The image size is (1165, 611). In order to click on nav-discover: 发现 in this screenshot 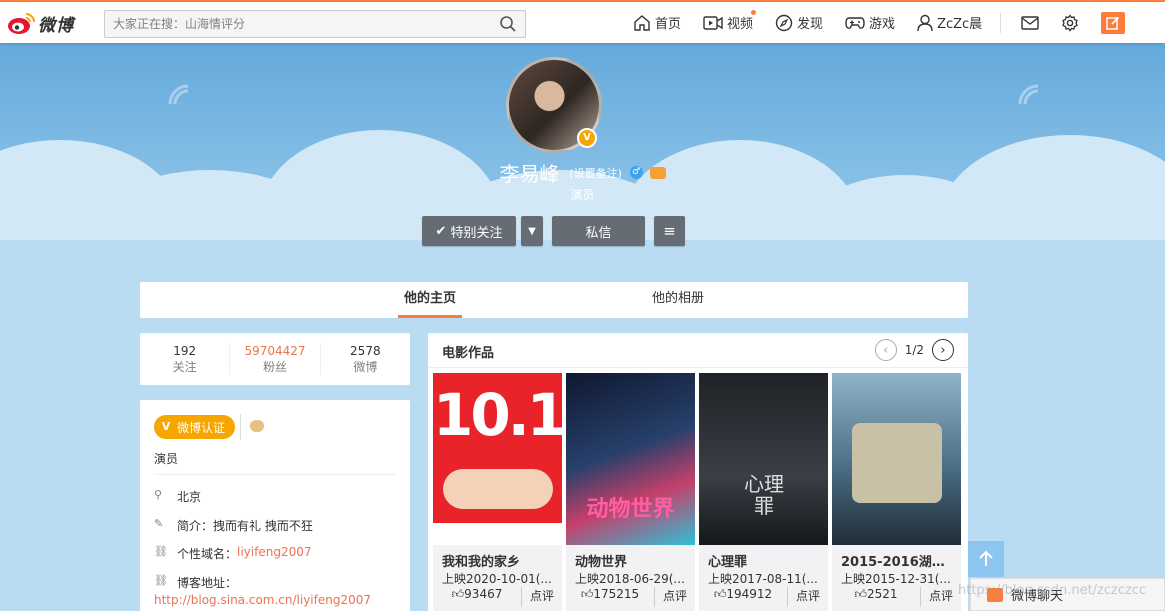, I will do `click(799, 22)`.